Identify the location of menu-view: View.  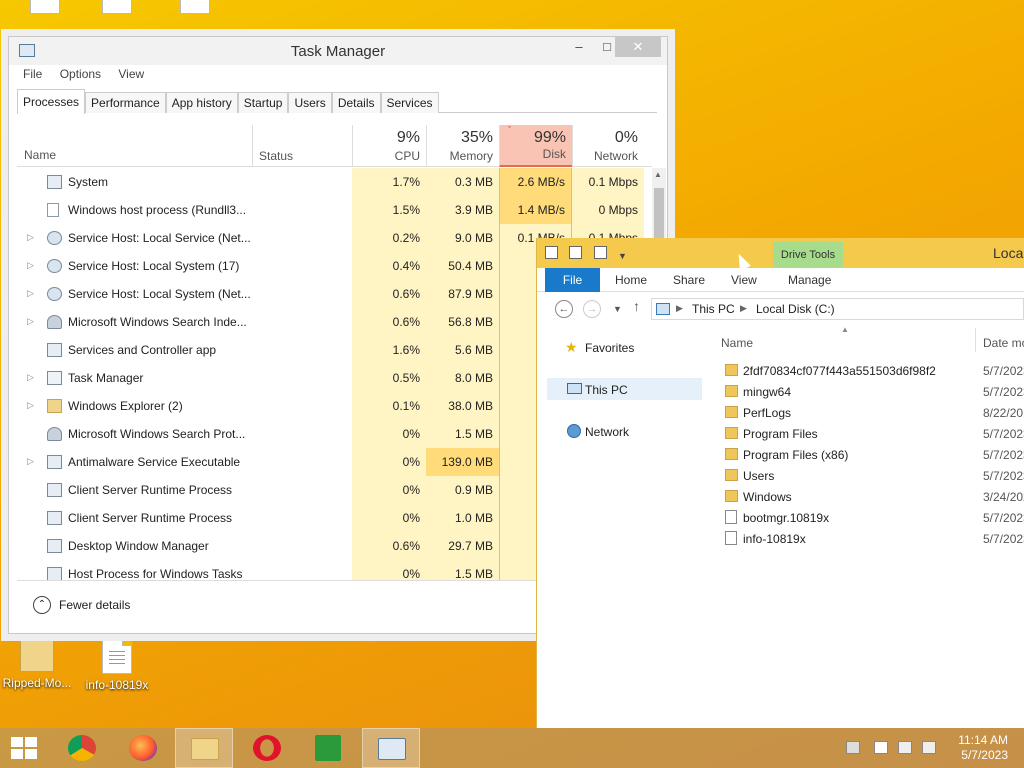
(131, 74).